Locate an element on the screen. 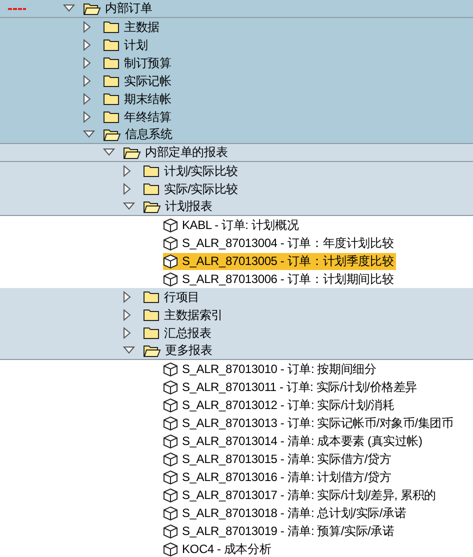  folder-label: 内部定单的报表 is located at coordinates (186, 152).